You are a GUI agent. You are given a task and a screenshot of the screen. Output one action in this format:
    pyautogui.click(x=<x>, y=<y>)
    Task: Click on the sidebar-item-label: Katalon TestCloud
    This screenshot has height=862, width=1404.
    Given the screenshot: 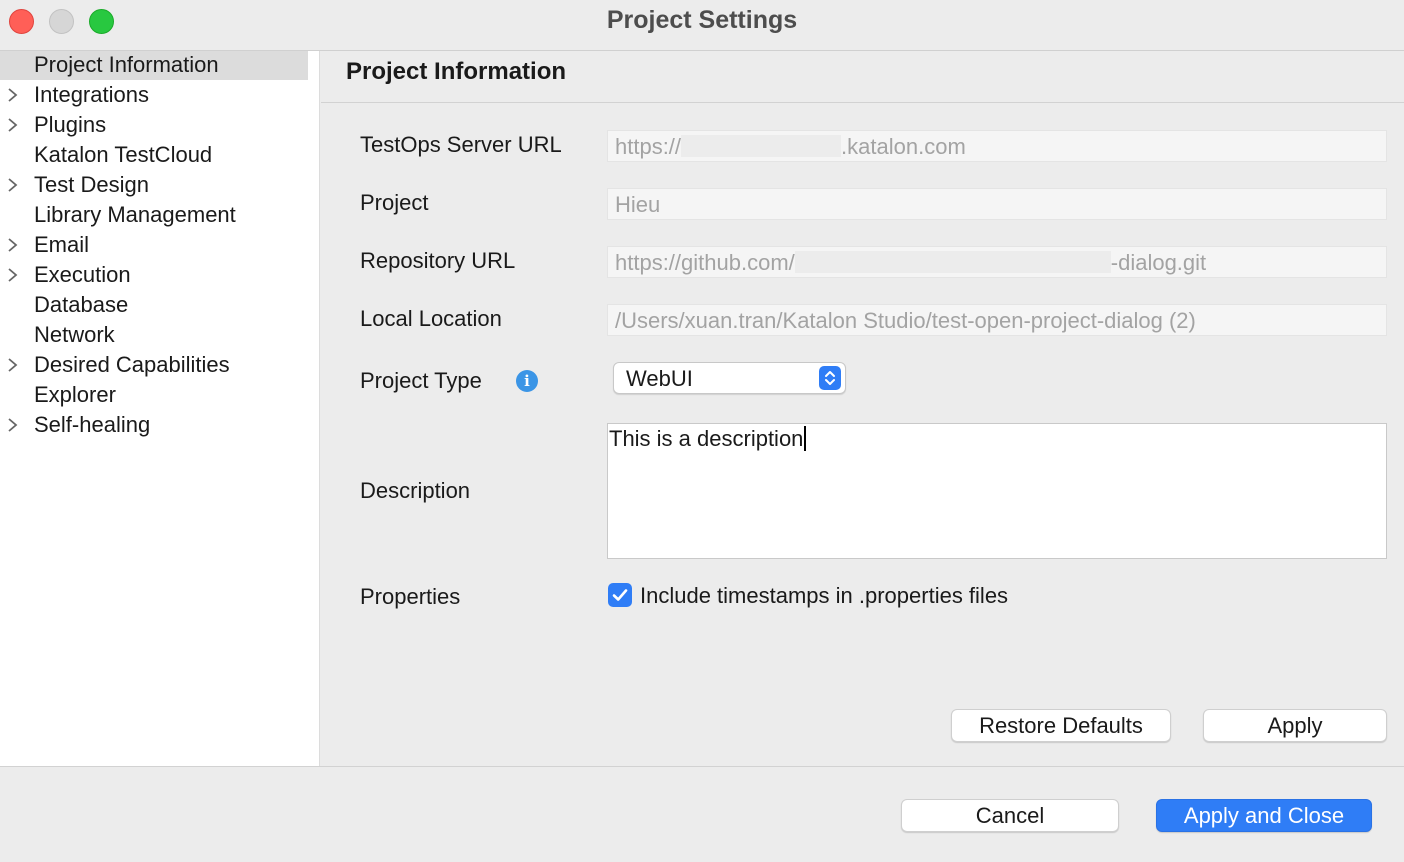 What is the action you would take?
    pyautogui.click(x=123, y=154)
    